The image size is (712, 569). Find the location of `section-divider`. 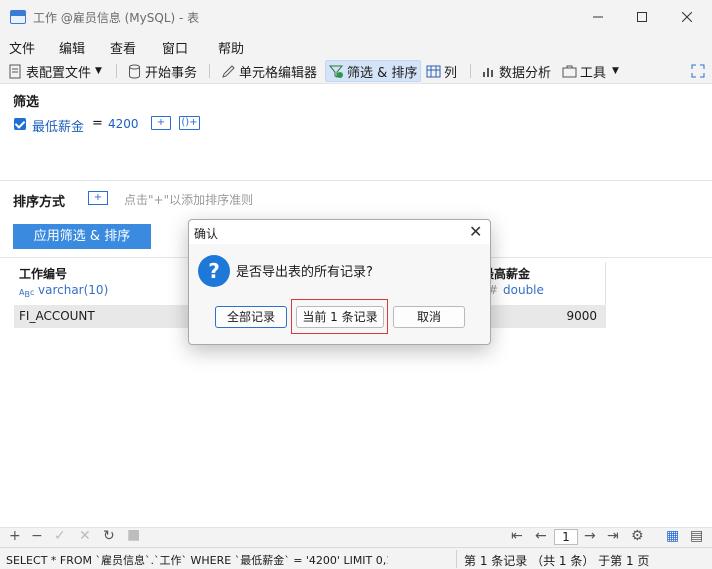

section-divider is located at coordinates (356, 180).